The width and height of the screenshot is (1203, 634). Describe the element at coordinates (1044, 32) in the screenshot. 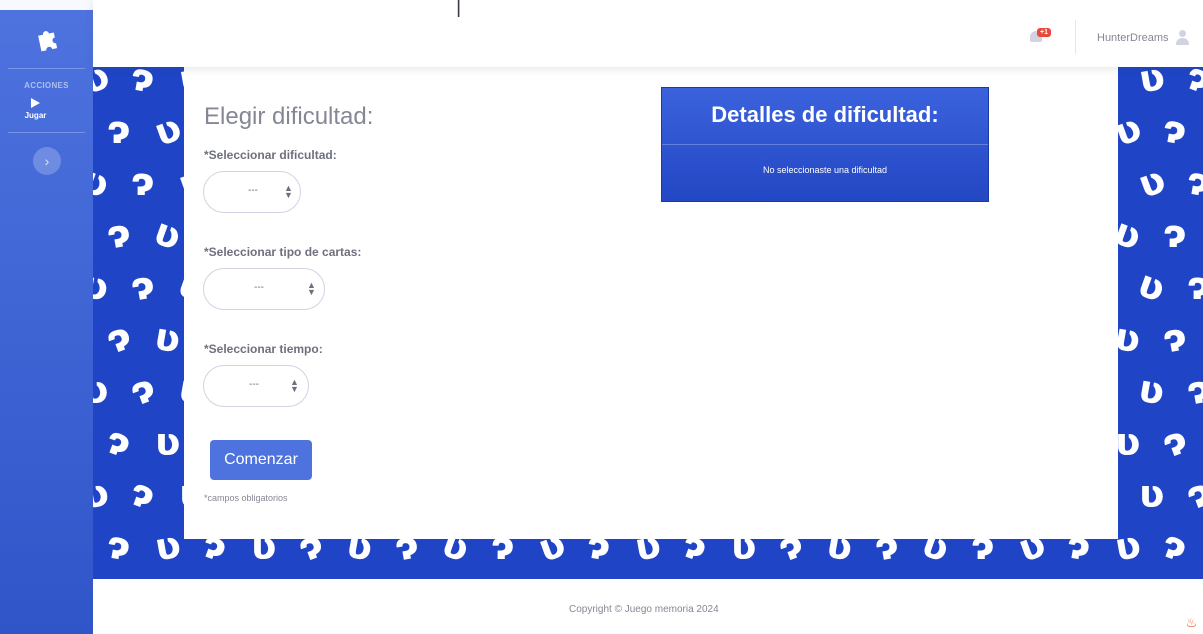

I see `notification-badge: +1` at that location.